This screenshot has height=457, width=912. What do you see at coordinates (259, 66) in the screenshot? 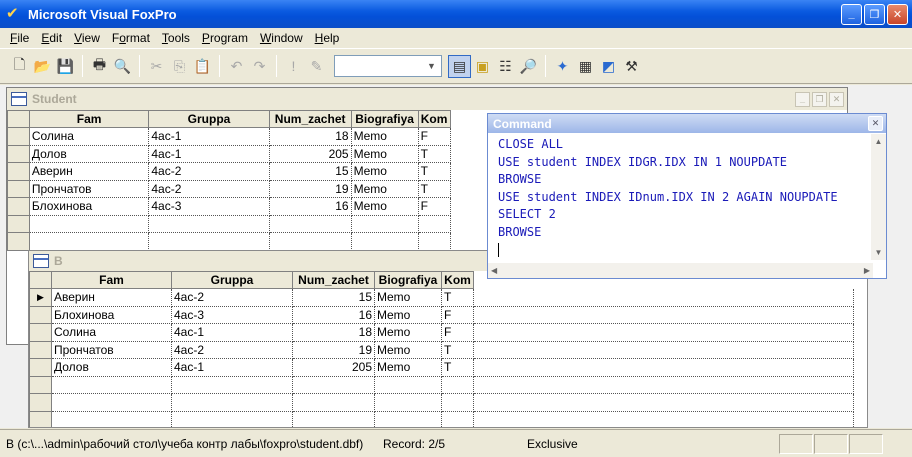
I see `redo-icon: ↷` at bounding box center [259, 66].